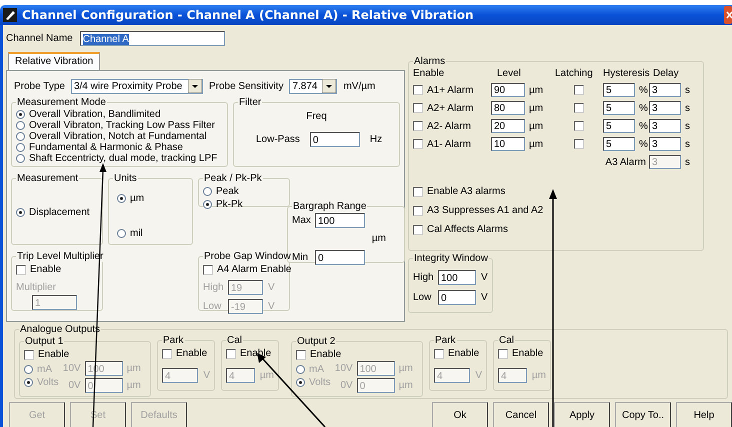 The image size is (732, 427). What do you see at coordinates (466, 191) in the screenshot?
I see `checkbox-label: Enable A3 alarms` at bounding box center [466, 191].